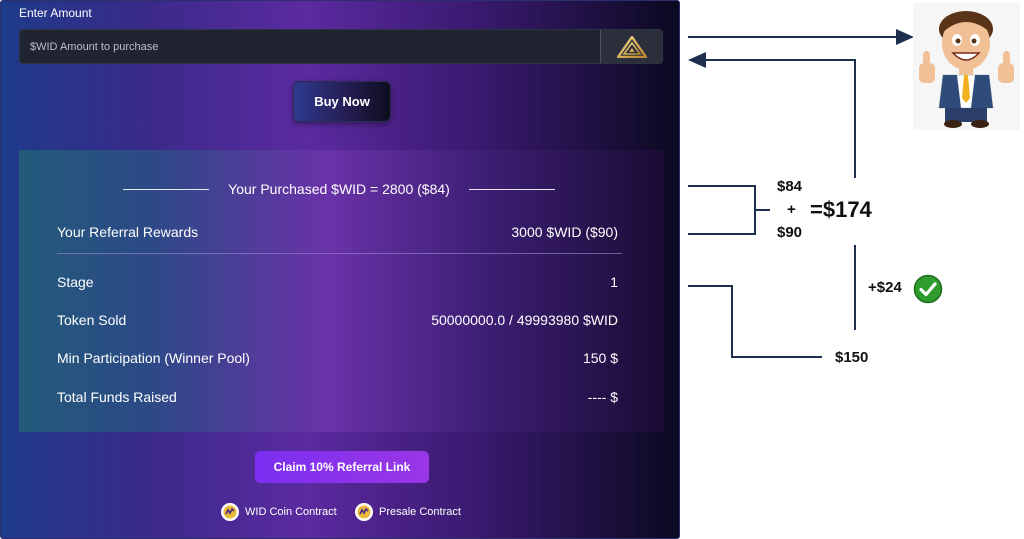 This screenshot has width=1024, height=539. Describe the element at coordinates (75, 282) in the screenshot. I see `row-label: Stage` at that location.